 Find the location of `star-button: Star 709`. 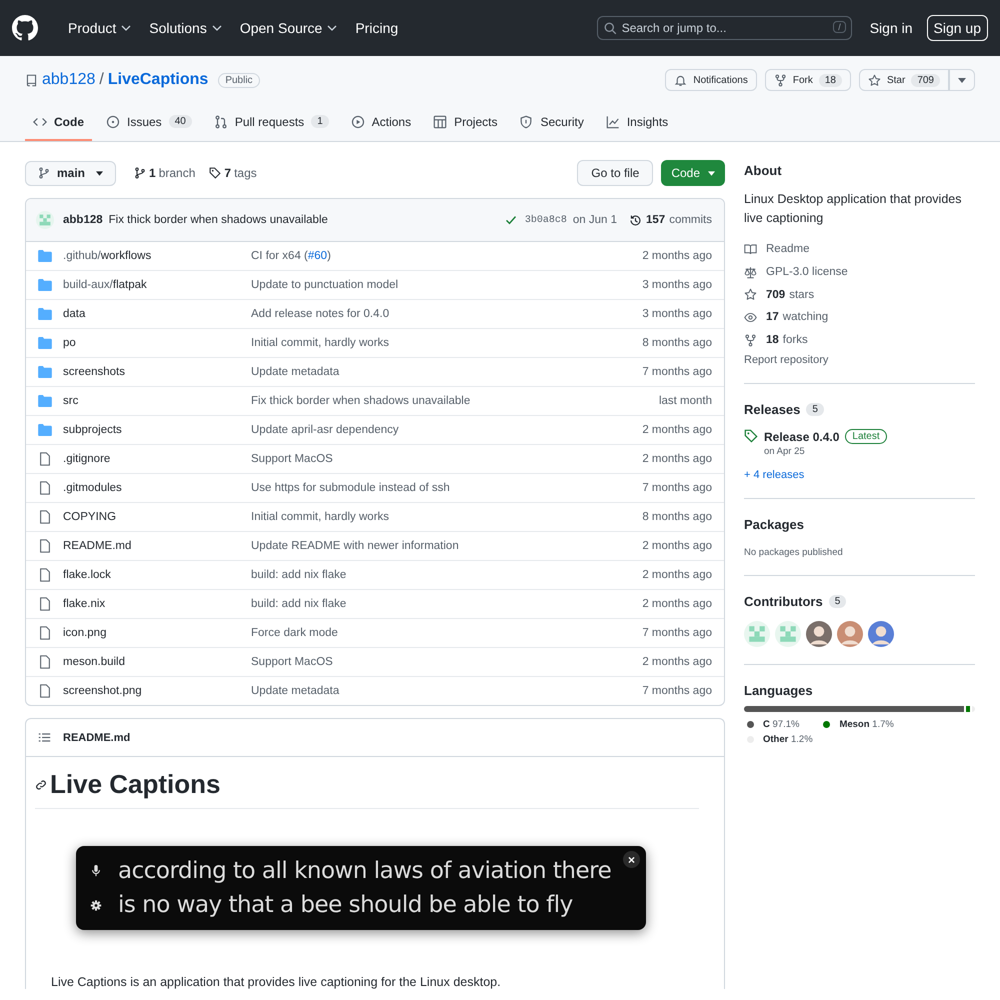

star-button: Star 709 is located at coordinates (903, 80).